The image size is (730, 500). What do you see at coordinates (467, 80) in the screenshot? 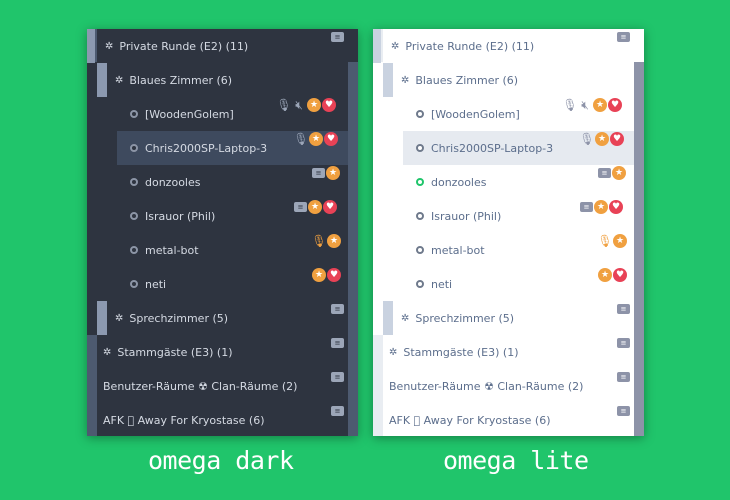
I see `channel-label: Blaues Zimmer (6)` at bounding box center [467, 80].